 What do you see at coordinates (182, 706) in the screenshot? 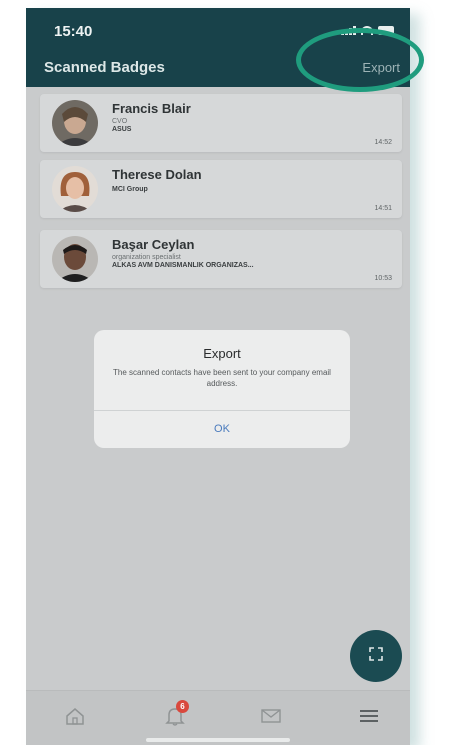
I see `notification-badge: 6` at bounding box center [182, 706].